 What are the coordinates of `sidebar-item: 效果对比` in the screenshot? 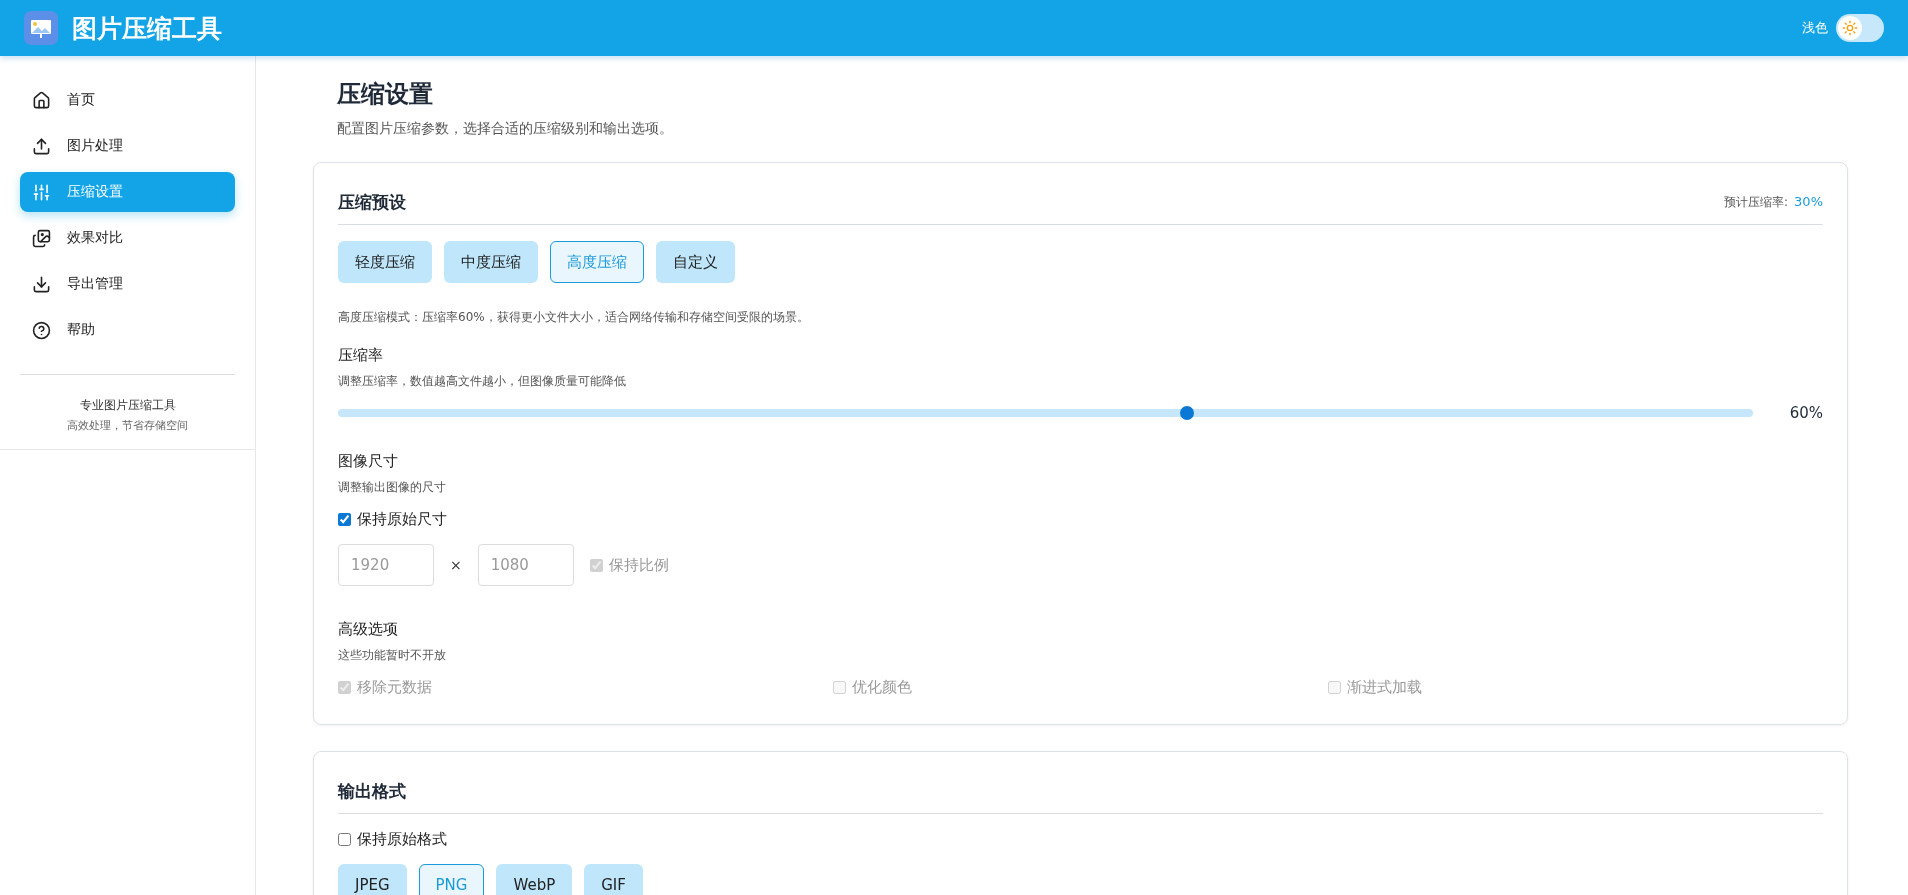 It's located at (127, 238).